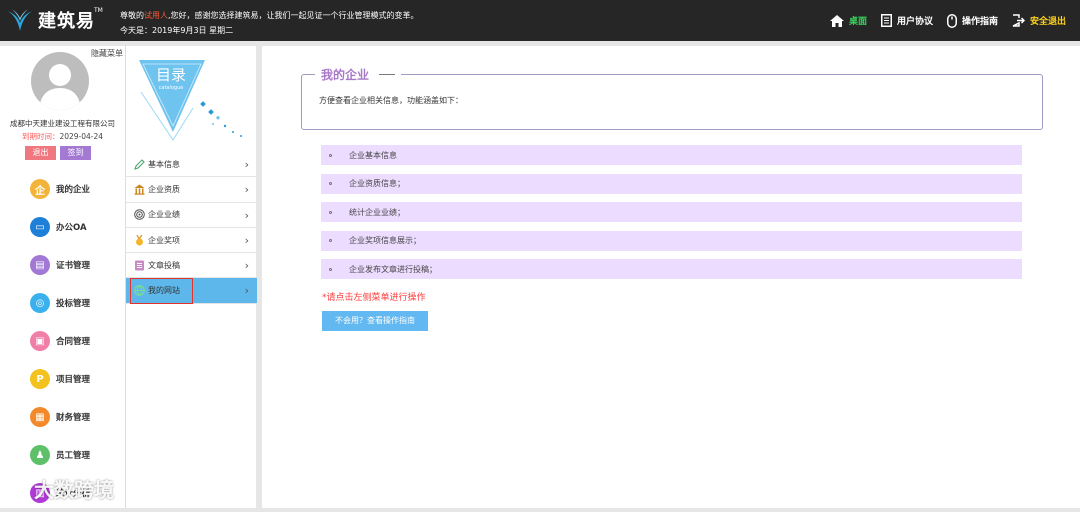  Describe the element at coordinates (107, 53) in the screenshot. I see `hide-menu-link: 隐藏菜单` at that location.